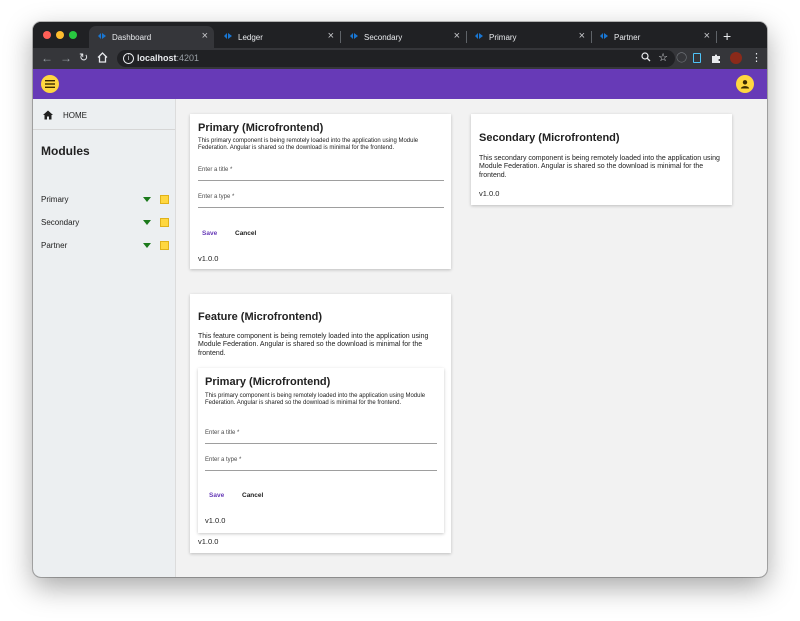  Describe the element at coordinates (654, 37) in the screenshot. I see `tab-partner: Partner ×` at that location.